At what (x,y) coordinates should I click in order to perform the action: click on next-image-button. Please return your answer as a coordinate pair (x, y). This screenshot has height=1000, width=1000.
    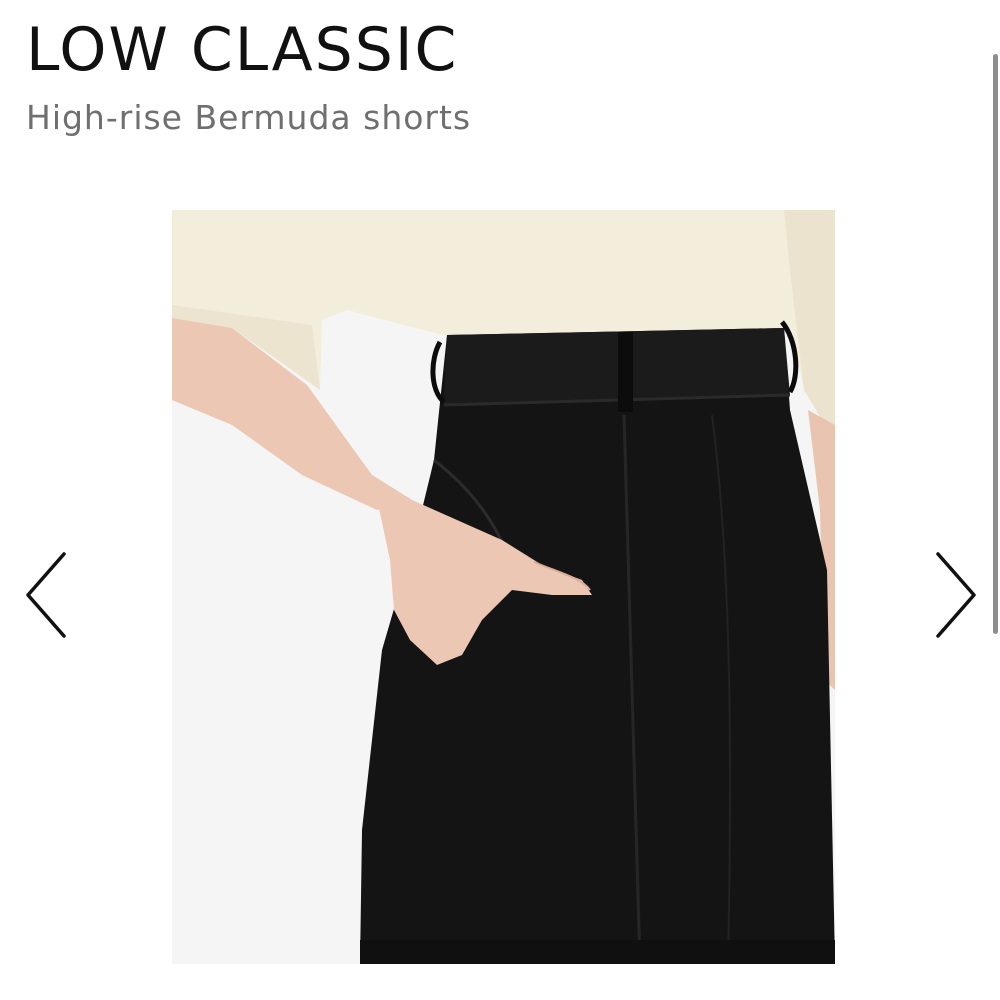
    Looking at the image, I should click on (957, 595).